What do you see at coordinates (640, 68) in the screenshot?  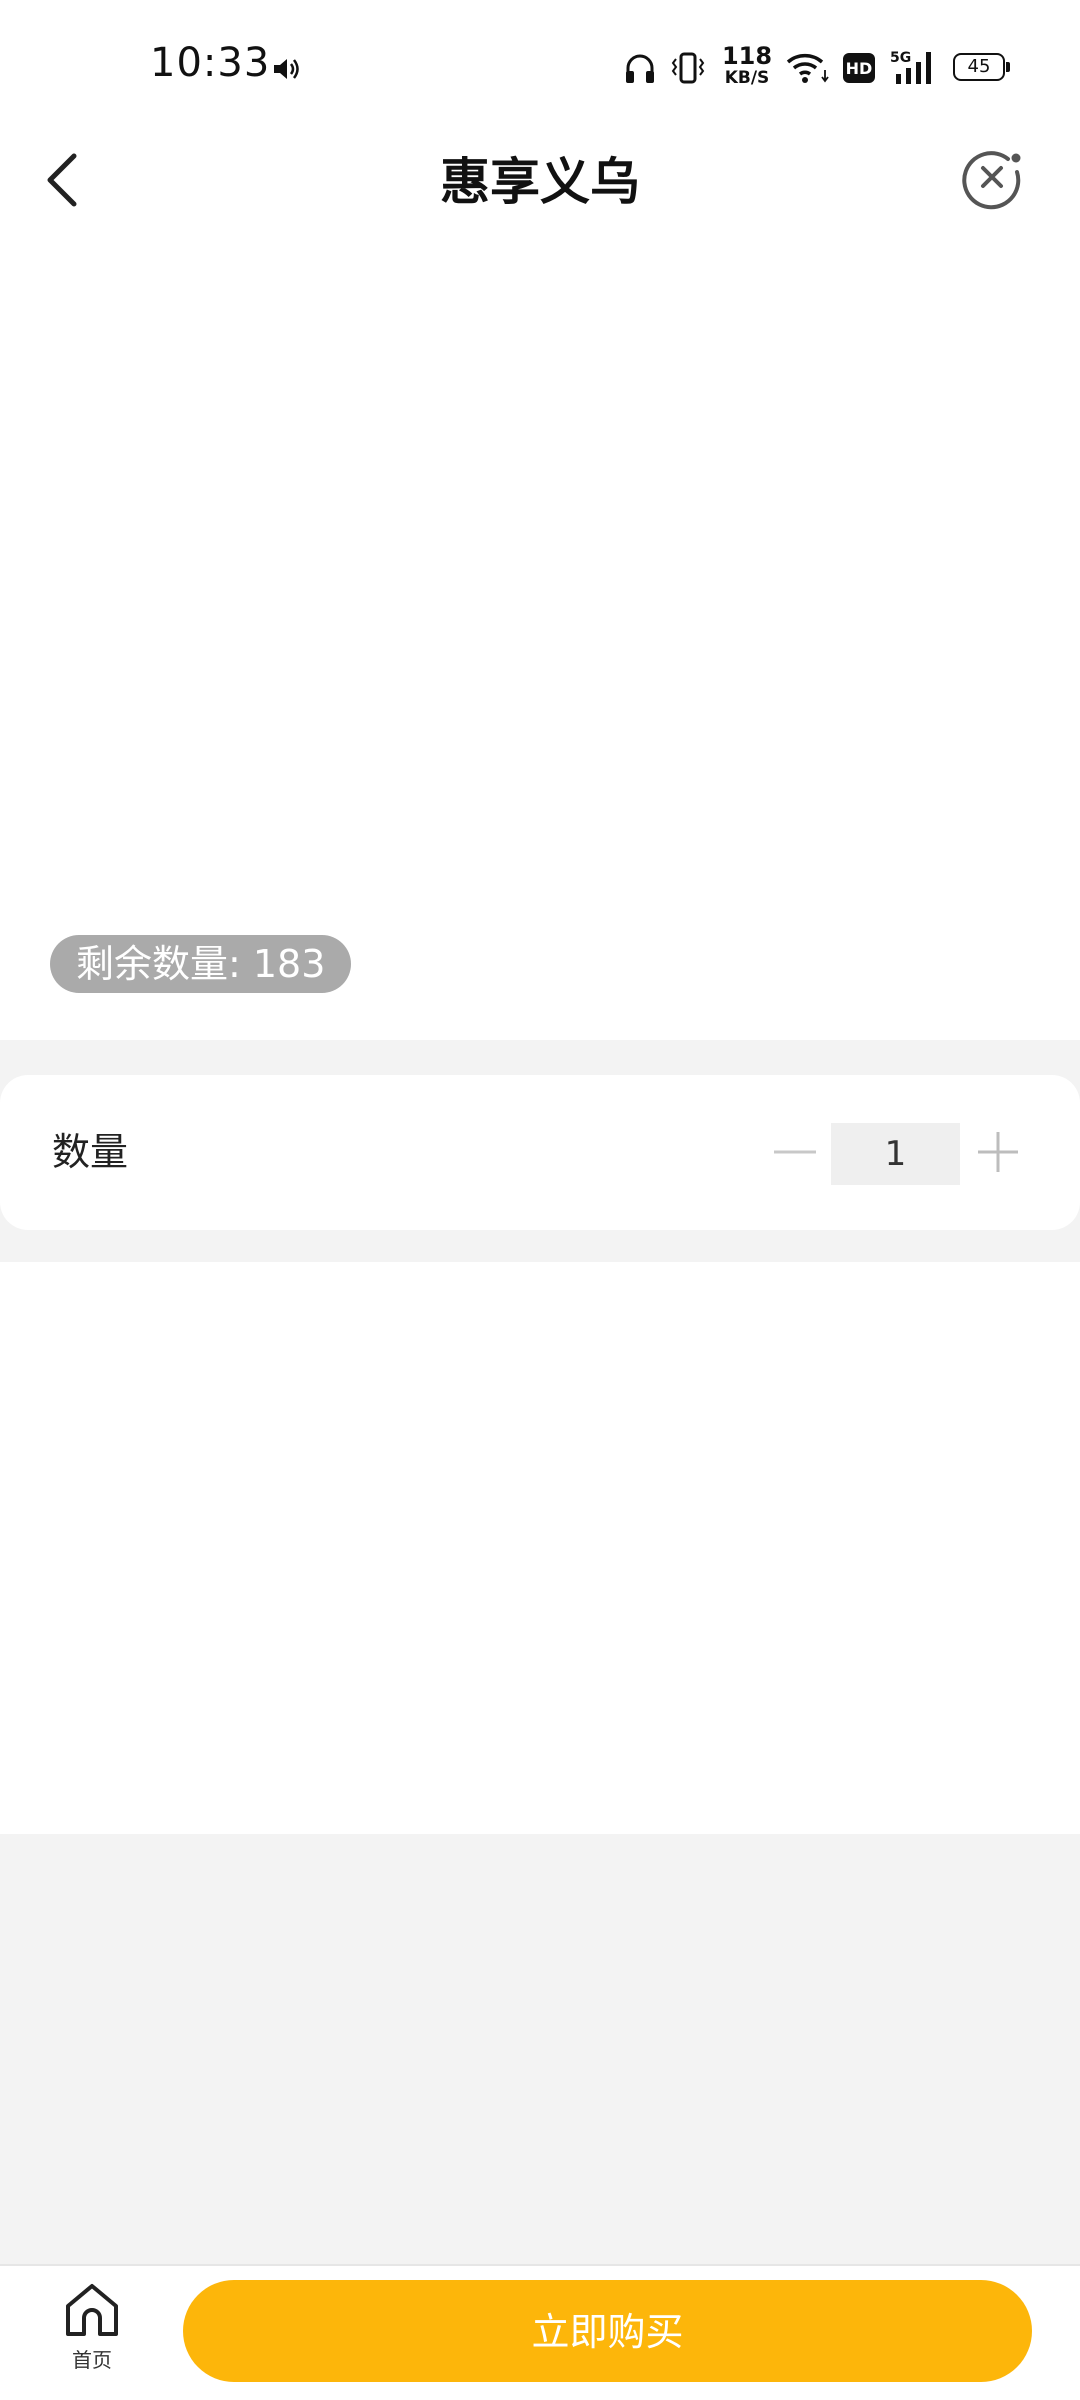 I see `headphones-icon` at bounding box center [640, 68].